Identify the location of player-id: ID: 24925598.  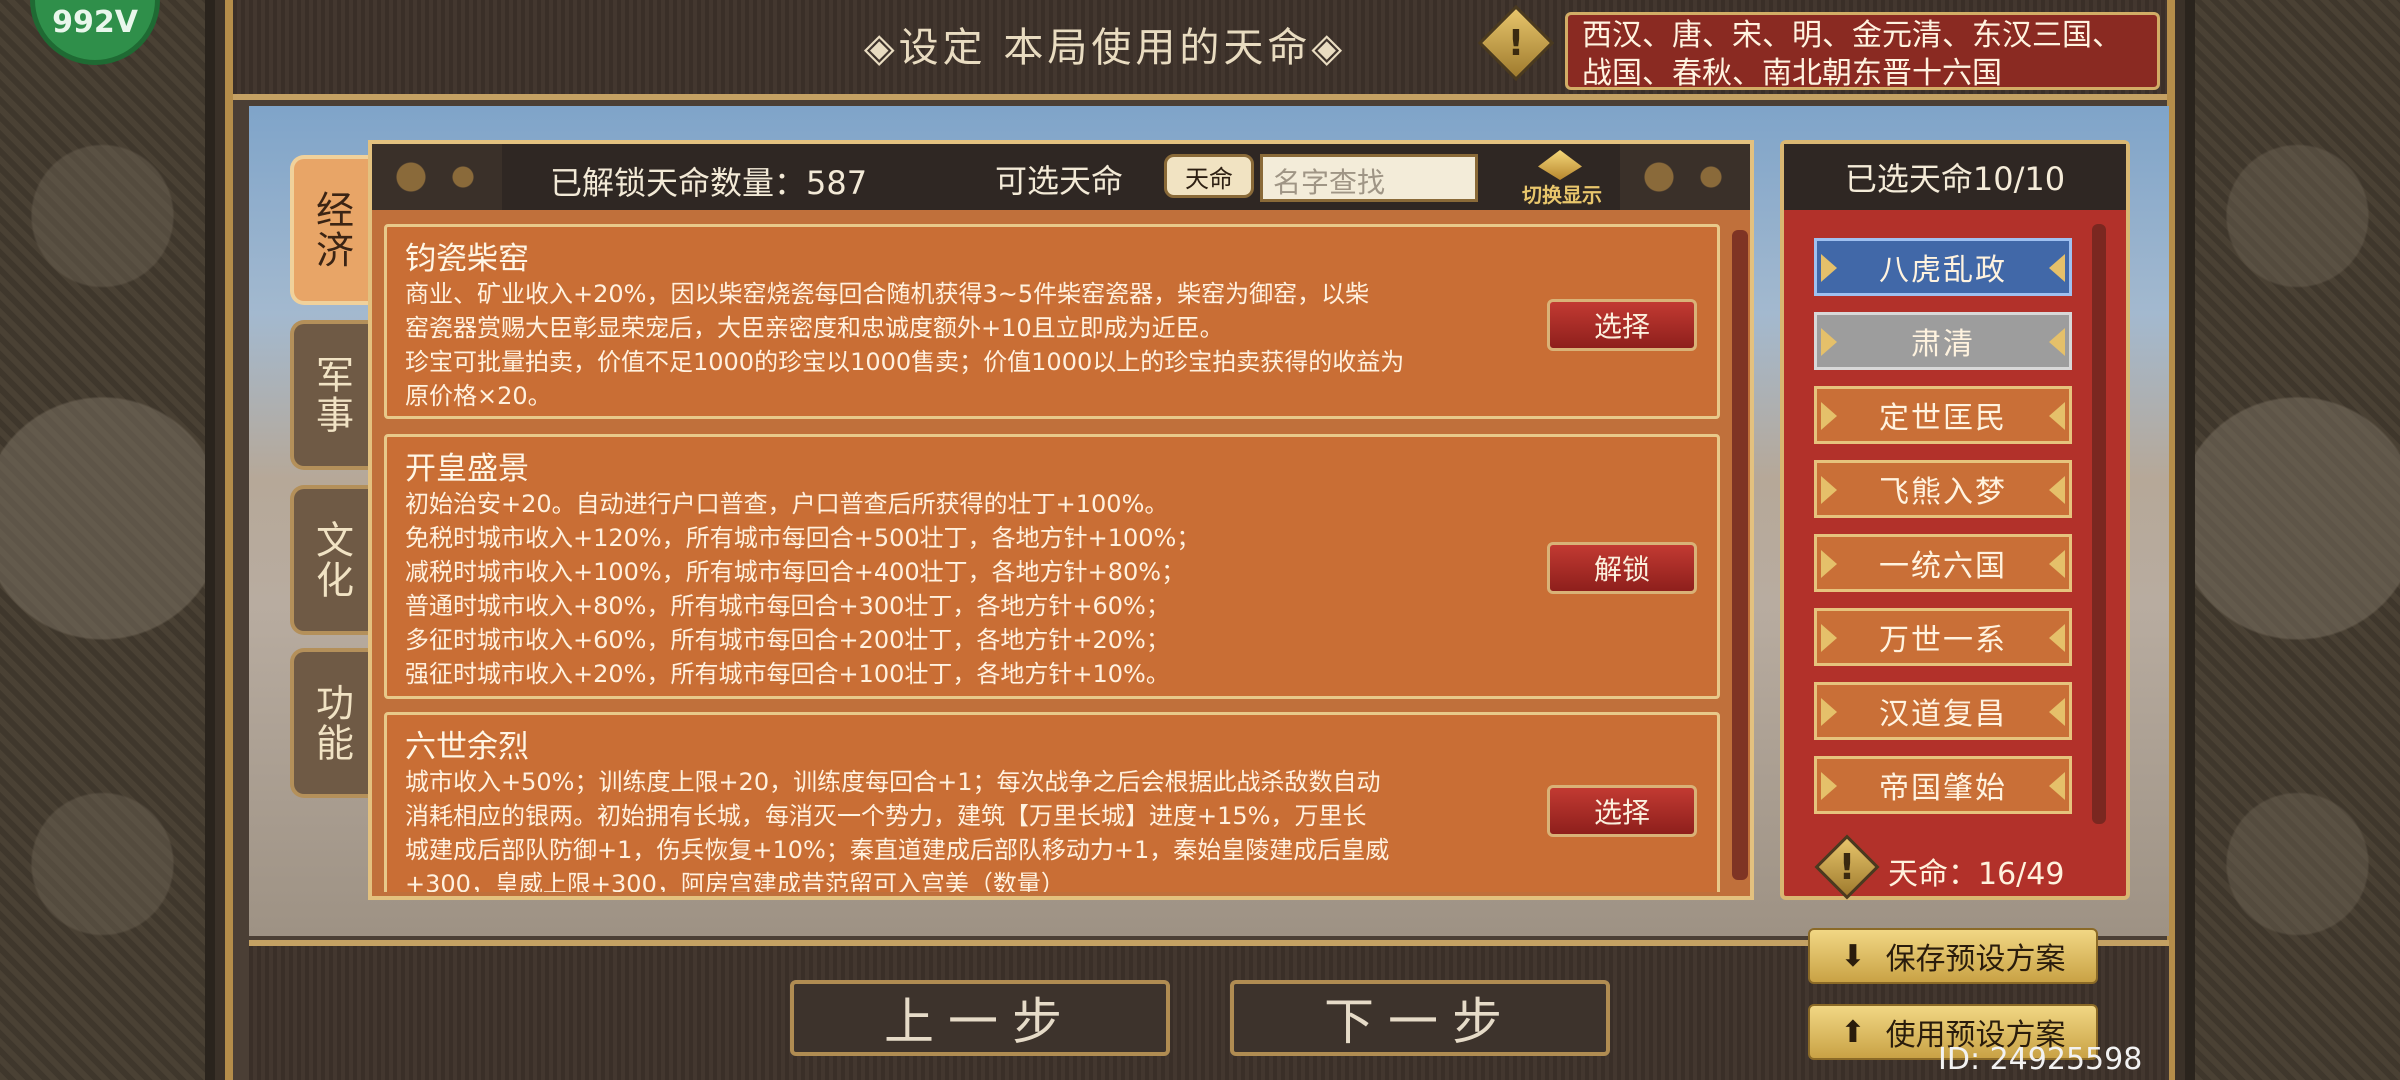
(2040, 1059).